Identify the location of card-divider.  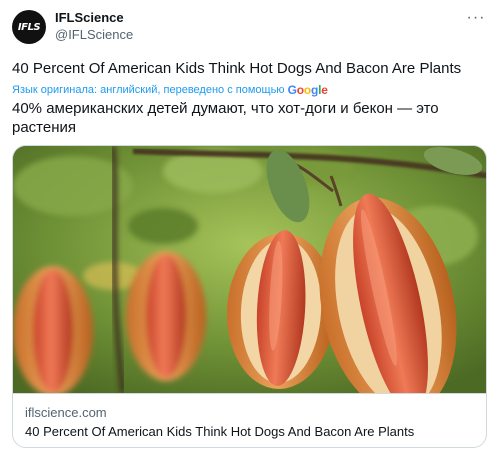
(249, 393).